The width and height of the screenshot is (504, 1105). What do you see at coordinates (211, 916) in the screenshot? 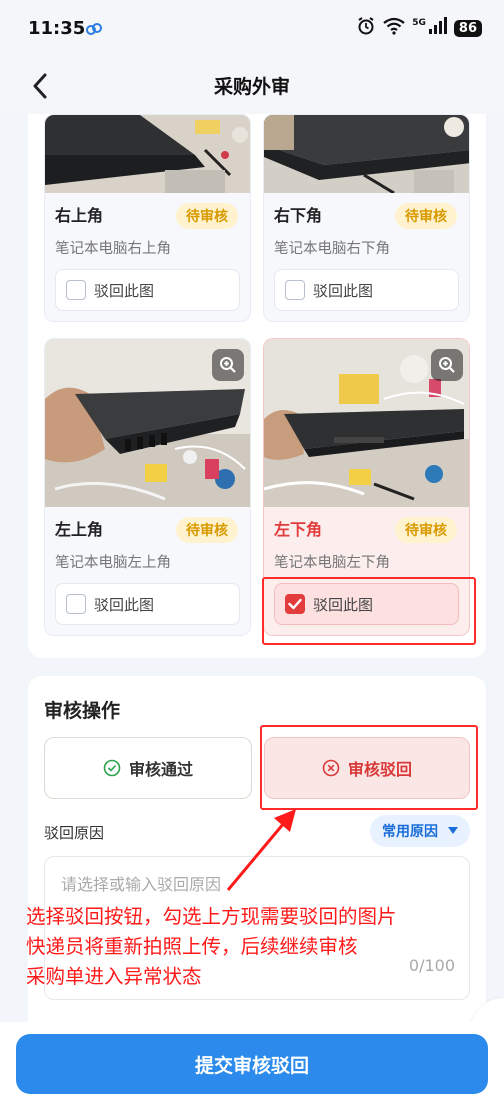
I see `annotation-line: 选择驳回按钮，勾选上方现需要驳回的图片` at bounding box center [211, 916].